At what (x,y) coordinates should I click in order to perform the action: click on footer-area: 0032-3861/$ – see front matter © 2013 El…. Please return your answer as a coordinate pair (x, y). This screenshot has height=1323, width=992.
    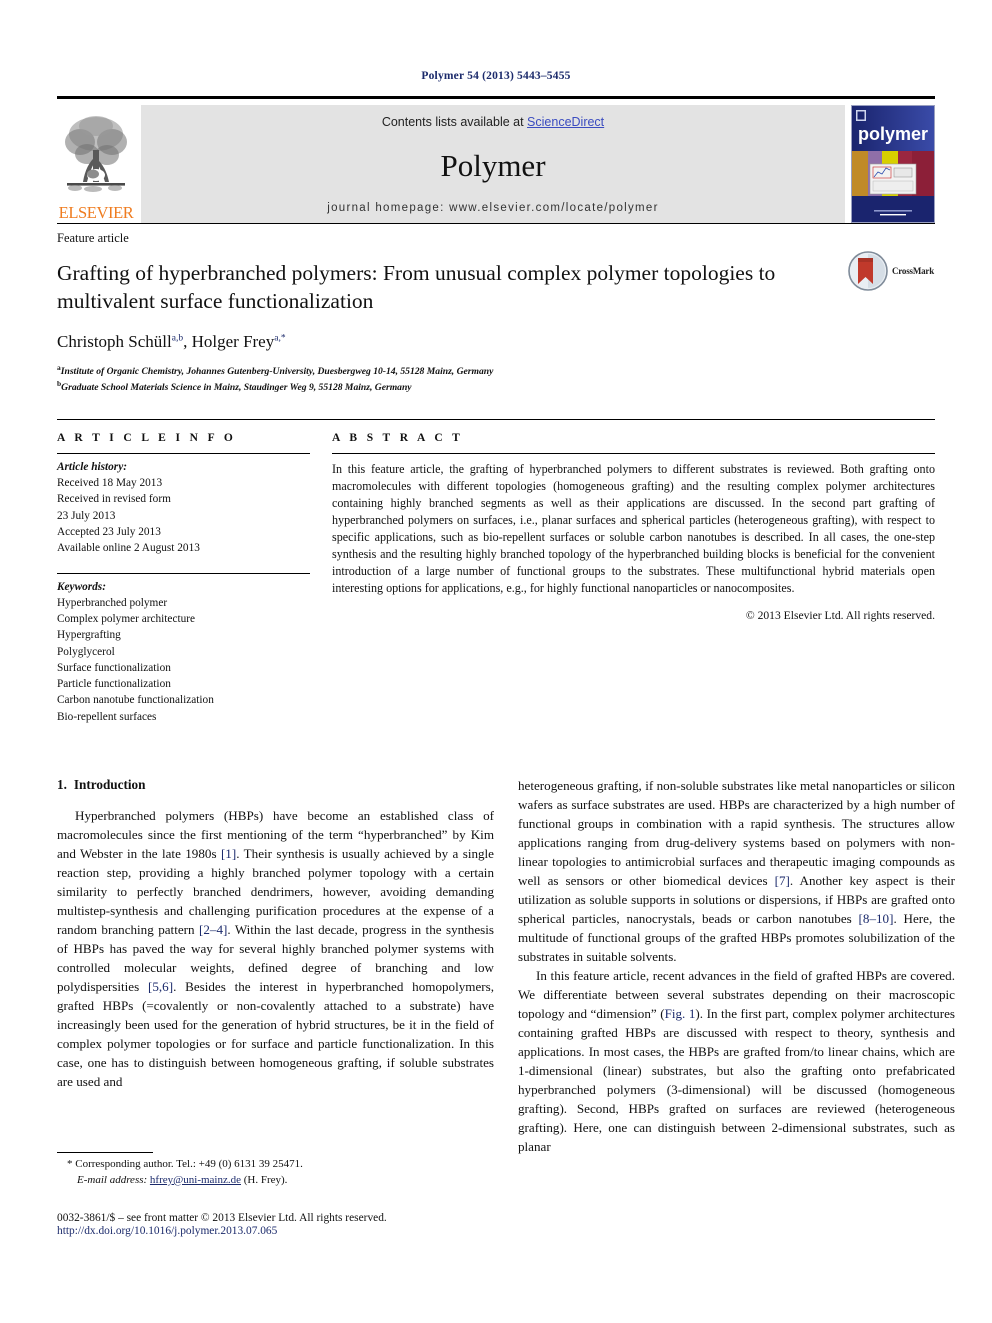
    Looking at the image, I should click on (357, 1224).